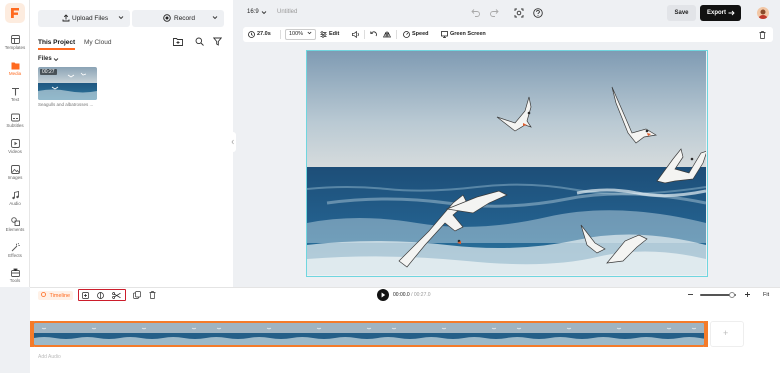 The width and height of the screenshot is (780, 373). What do you see at coordinates (15, 122) in the screenshot?
I see `rail-item-subtitles: Subtitles` at bounding box center [15, 122].